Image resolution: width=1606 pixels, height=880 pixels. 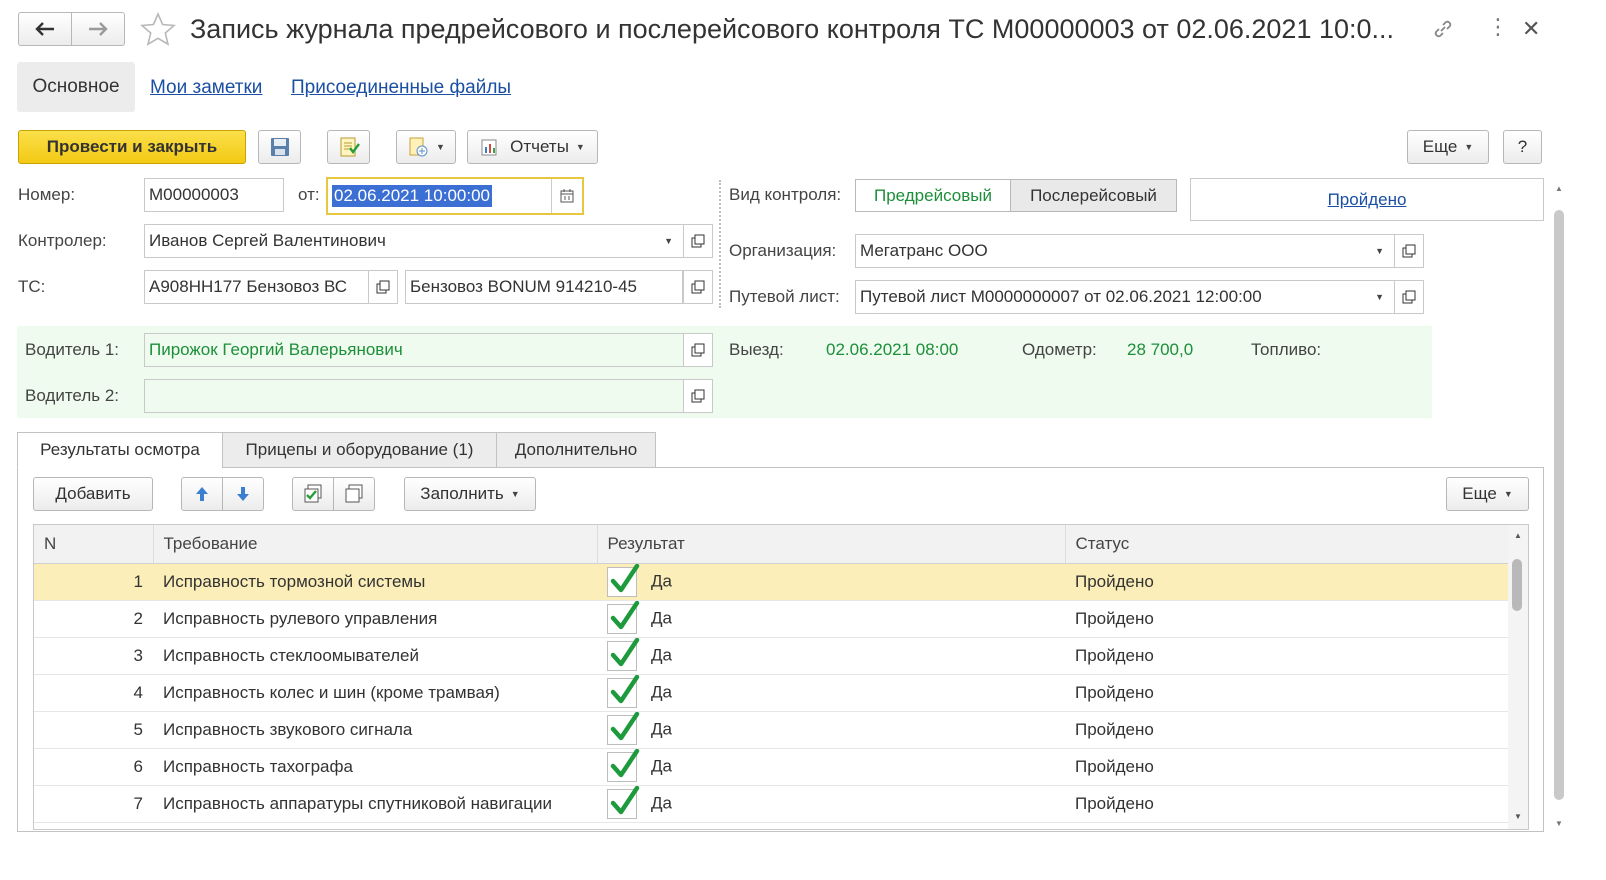 What do you see at coordinates (698, 287) in the screenshot?
I see `open-ts-model-button` at bounding box center [698, 287].